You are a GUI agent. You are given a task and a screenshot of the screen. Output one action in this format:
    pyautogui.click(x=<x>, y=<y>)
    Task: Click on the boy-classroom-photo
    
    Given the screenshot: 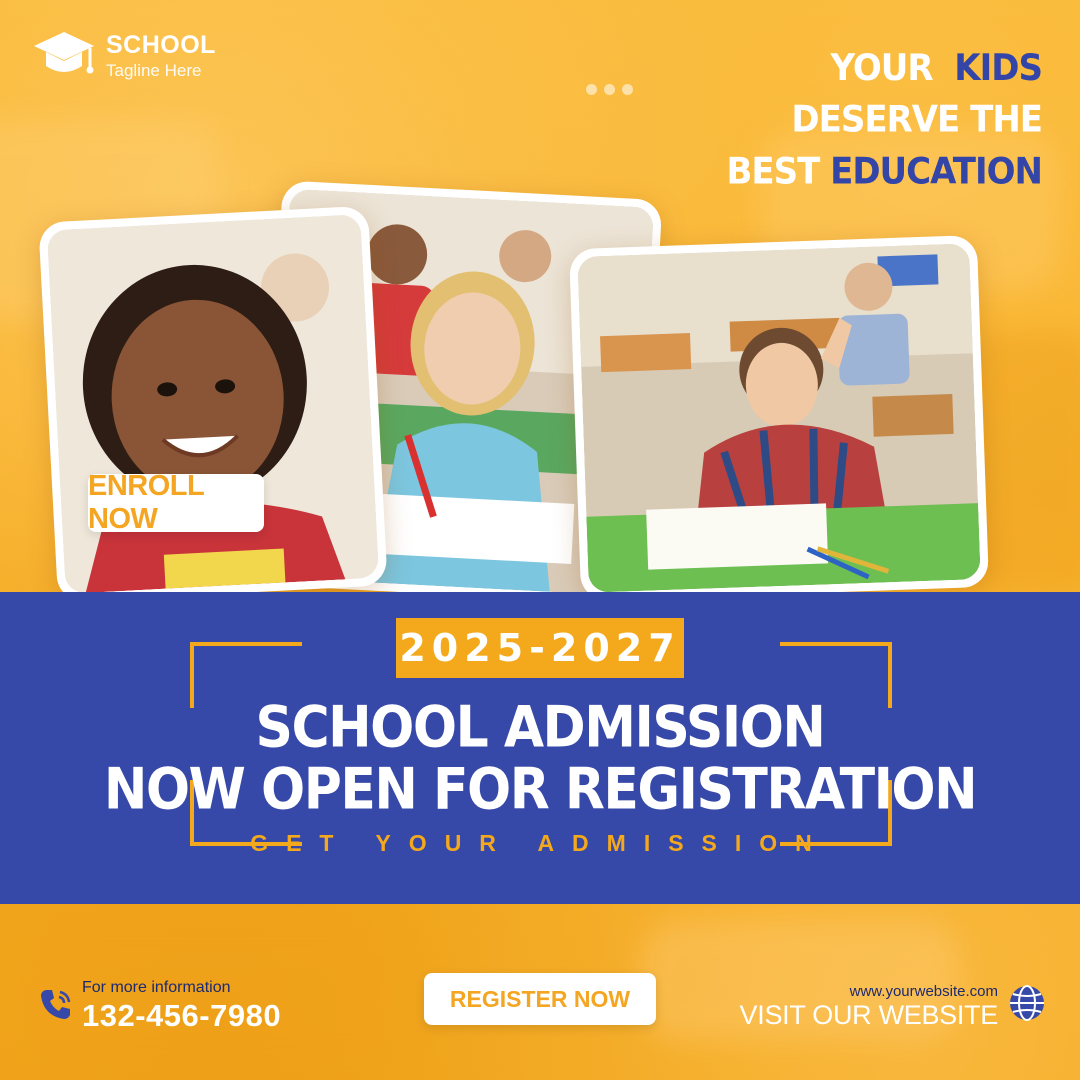 What is the action you would take?
    pyautogui.click(x=779, y=418)
    